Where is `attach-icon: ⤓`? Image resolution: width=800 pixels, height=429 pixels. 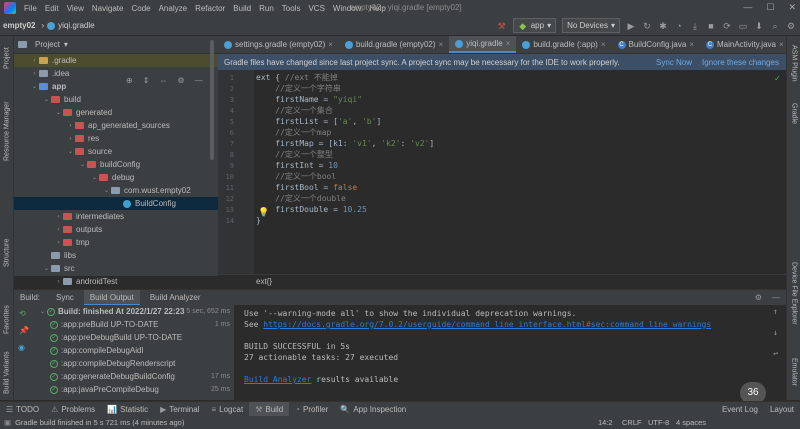
attach-icon: ⤓ is located at coordinates (695, 26).